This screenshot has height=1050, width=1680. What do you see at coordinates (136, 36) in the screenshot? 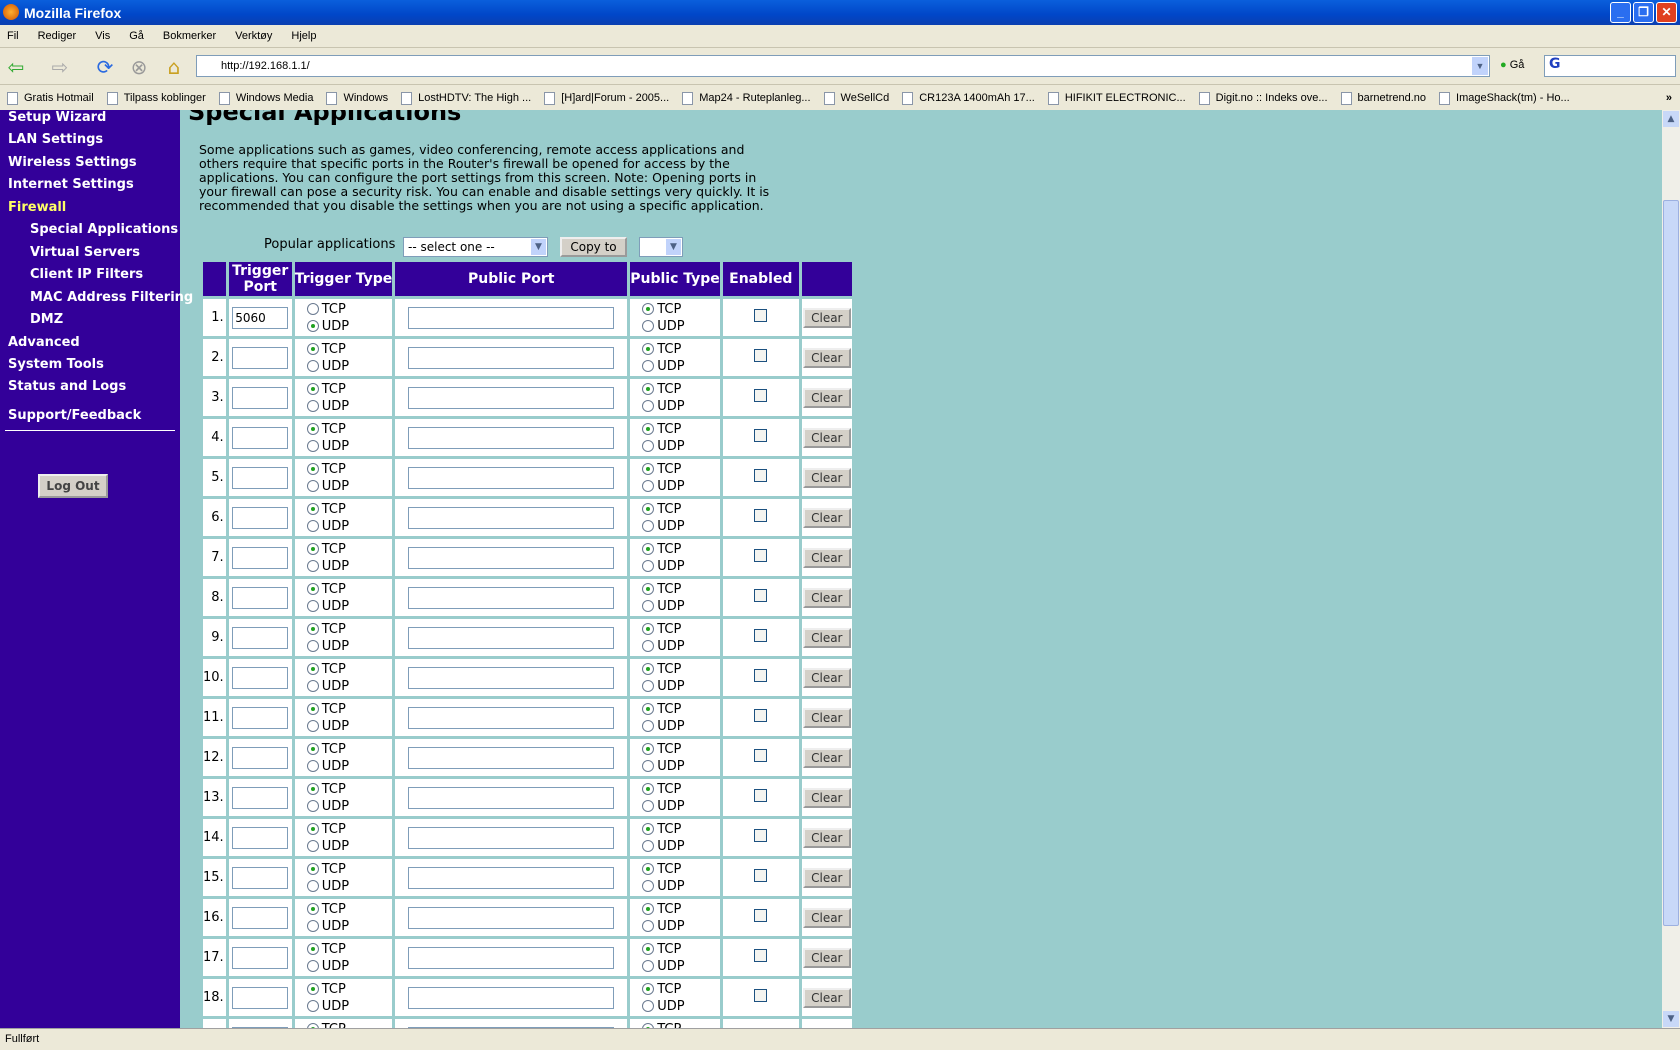
I see `menu-item: Gå` at bounding box center [136, 36].